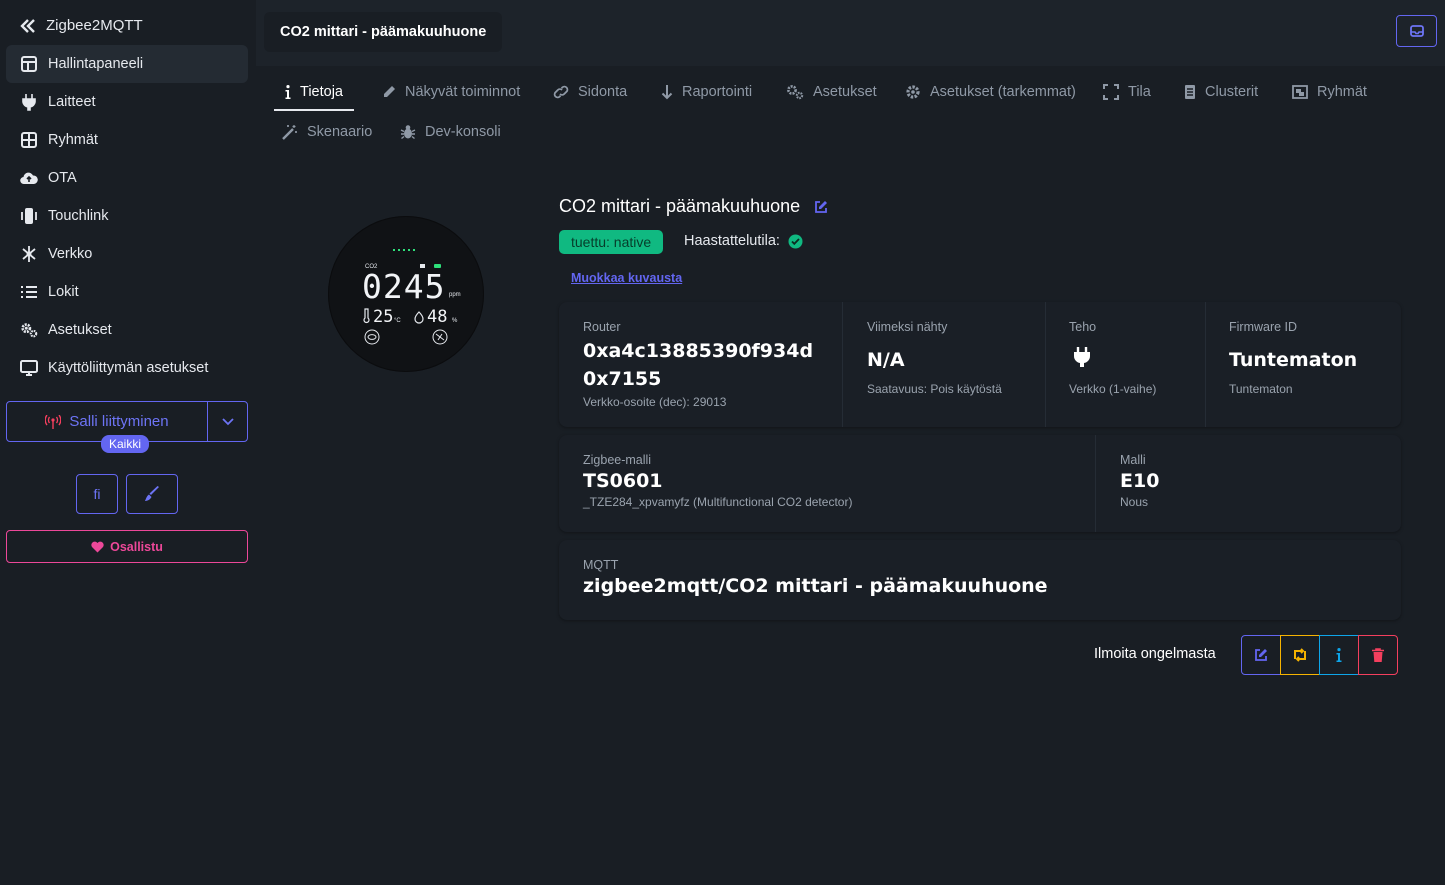  I want to click on sidebar-item-ui-settings: Käyttöliittymän asetukset, so click(127, 368).